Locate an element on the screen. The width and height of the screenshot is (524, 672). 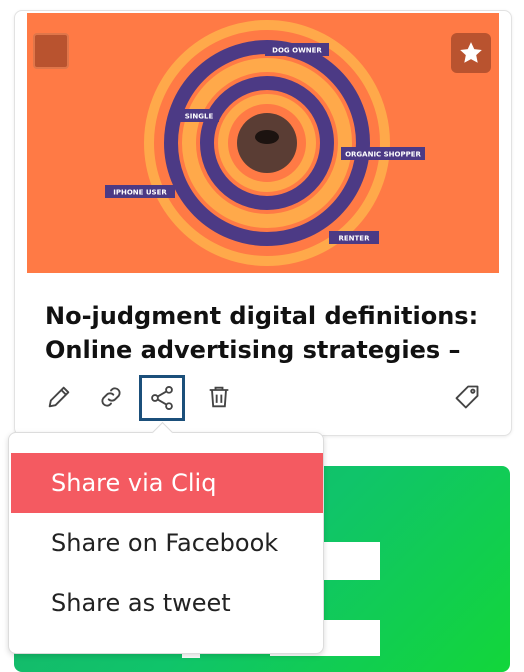
copy-link-button is located at coordinates (111, 397).